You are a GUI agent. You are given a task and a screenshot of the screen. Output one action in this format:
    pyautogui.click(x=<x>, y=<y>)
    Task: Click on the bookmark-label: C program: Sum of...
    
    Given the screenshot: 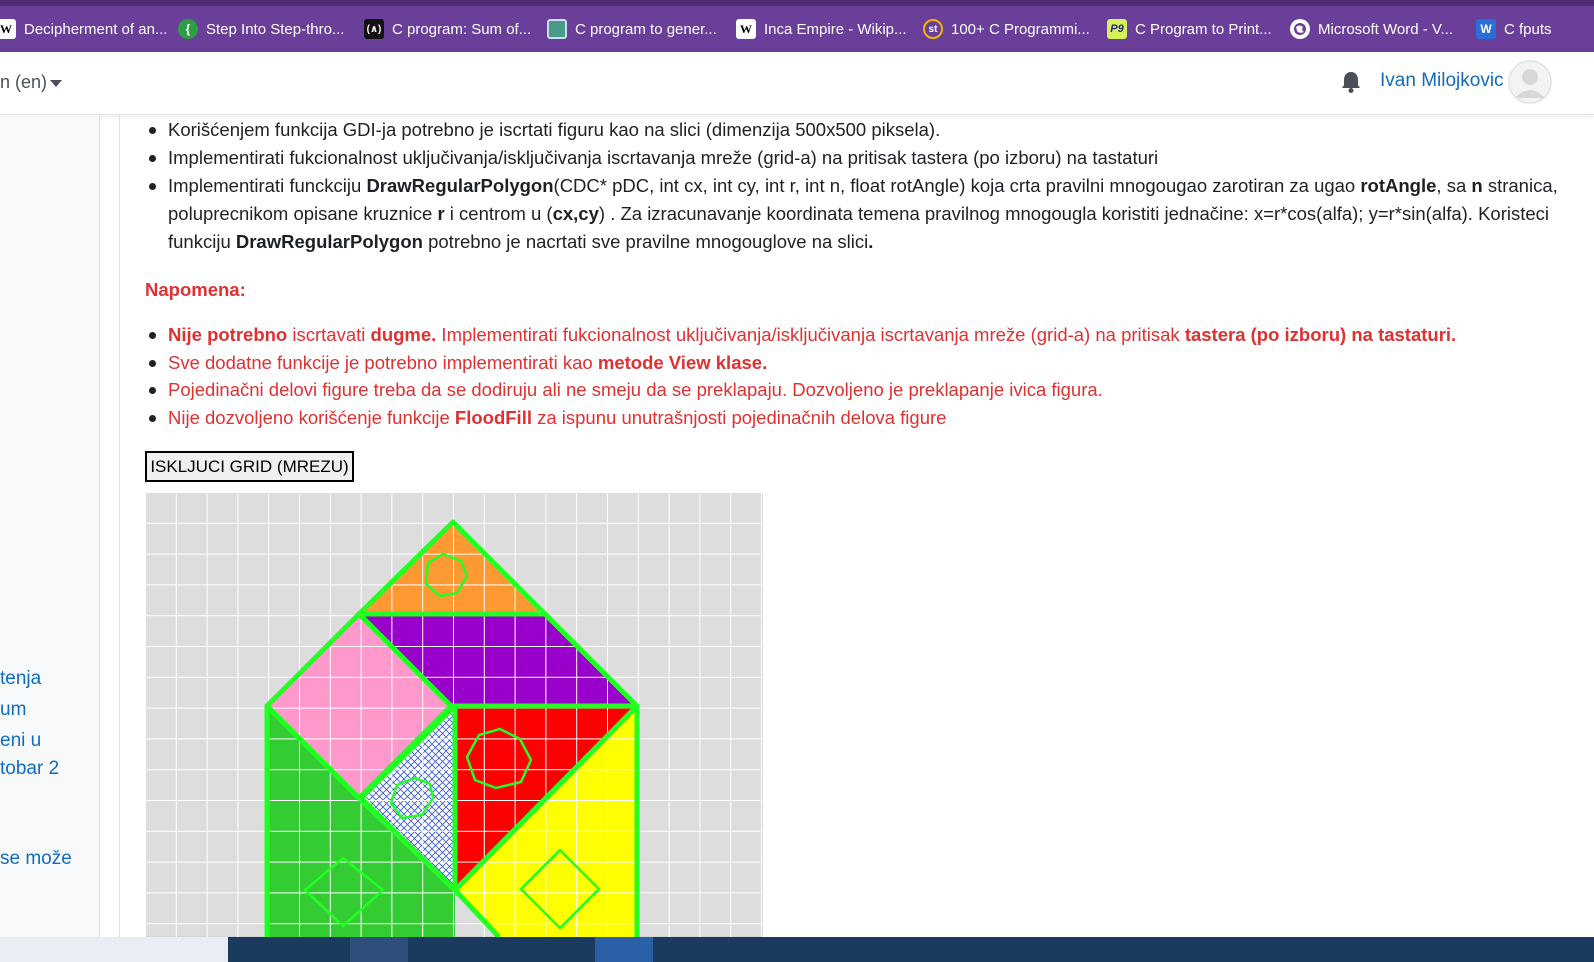 What is the action you would take?
    pyautogui.click(x=462, y=29)
    